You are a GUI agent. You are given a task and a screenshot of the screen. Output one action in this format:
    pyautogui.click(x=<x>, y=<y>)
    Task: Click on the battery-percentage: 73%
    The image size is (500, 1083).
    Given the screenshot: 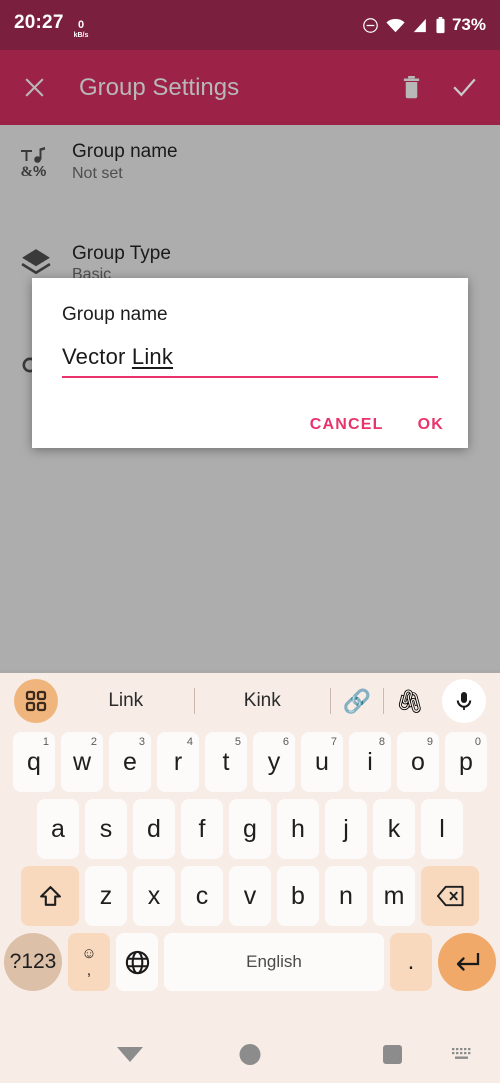 What is the action you would take?
    pyautogui.click(x=468, y=24)
    